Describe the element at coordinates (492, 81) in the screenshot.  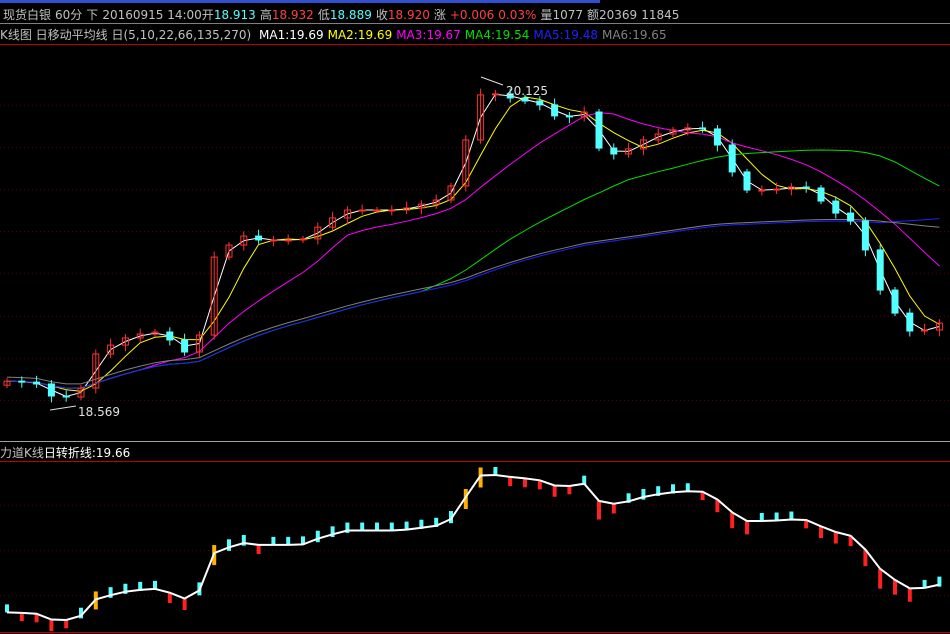
I see `max-marker` at that location.